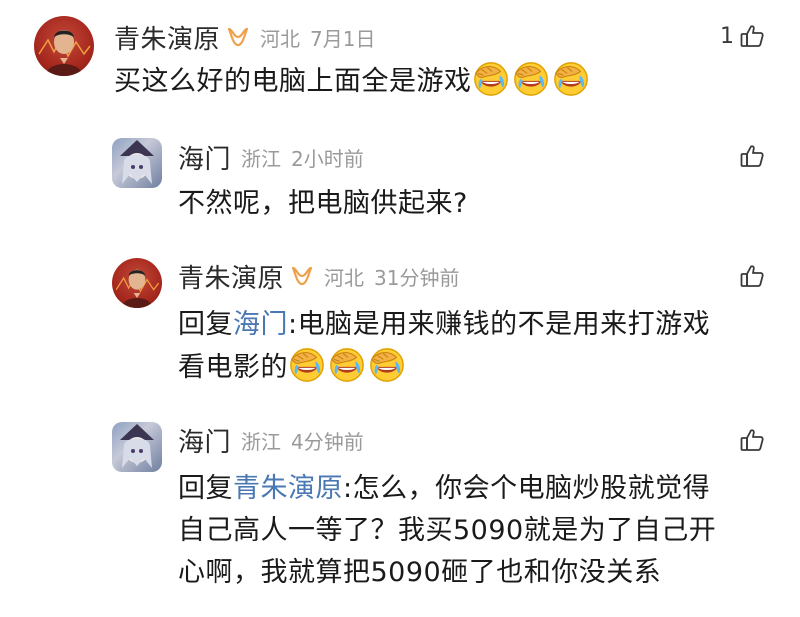  I want to click on comment-line: 自己高人一等了？我买5090就是为了自己开, so click(478, 531).